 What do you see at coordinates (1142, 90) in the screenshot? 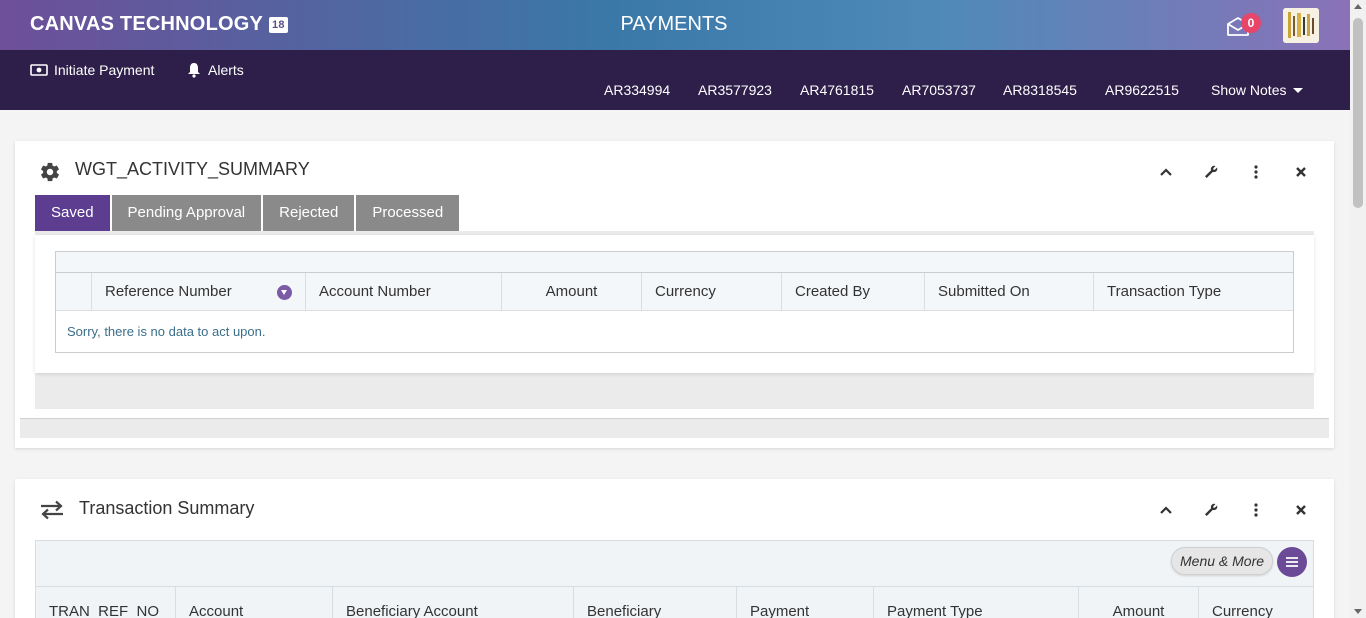
I see `account-link-AR9622515: AR9622515` at bounding box center [1142, 90].